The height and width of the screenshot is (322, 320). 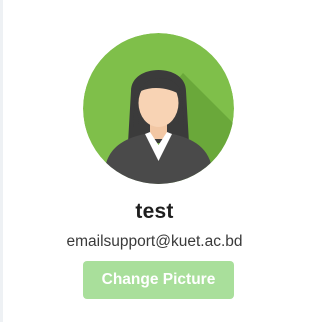 I want to click on profile-email: emailsupport@kuet.ac.bd, so click(x=154, y=241).